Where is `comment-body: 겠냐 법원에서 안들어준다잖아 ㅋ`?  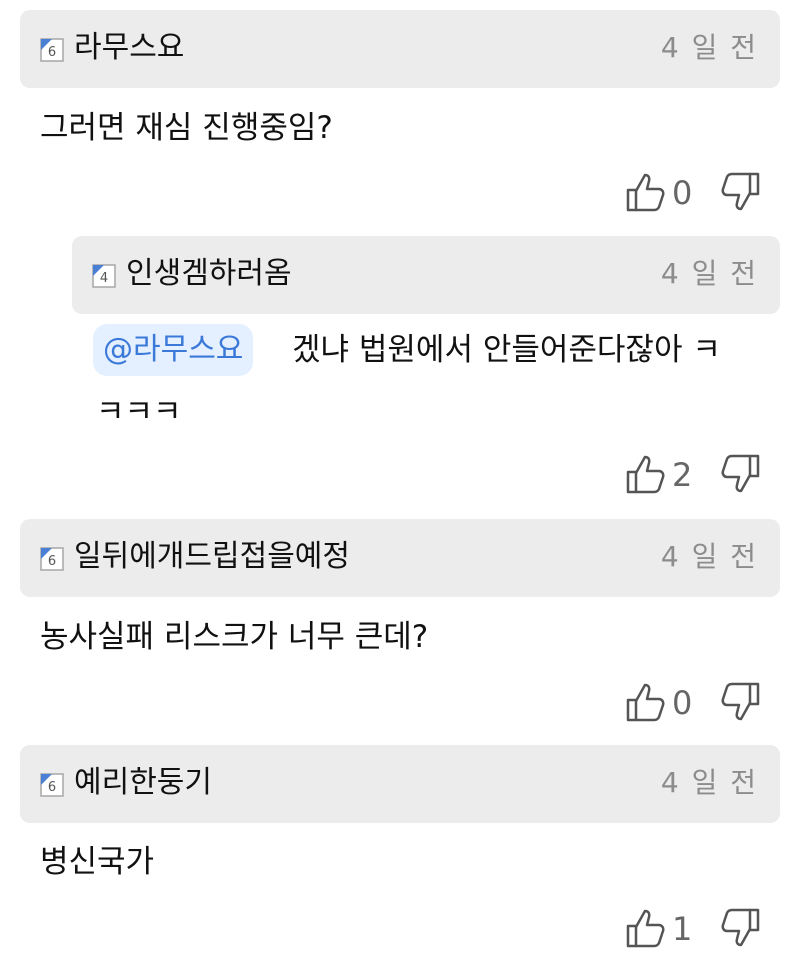 comment-body: 겠냐 법원에서 안들어준다잖아 ㅋ is located at coordinates (506, 350).